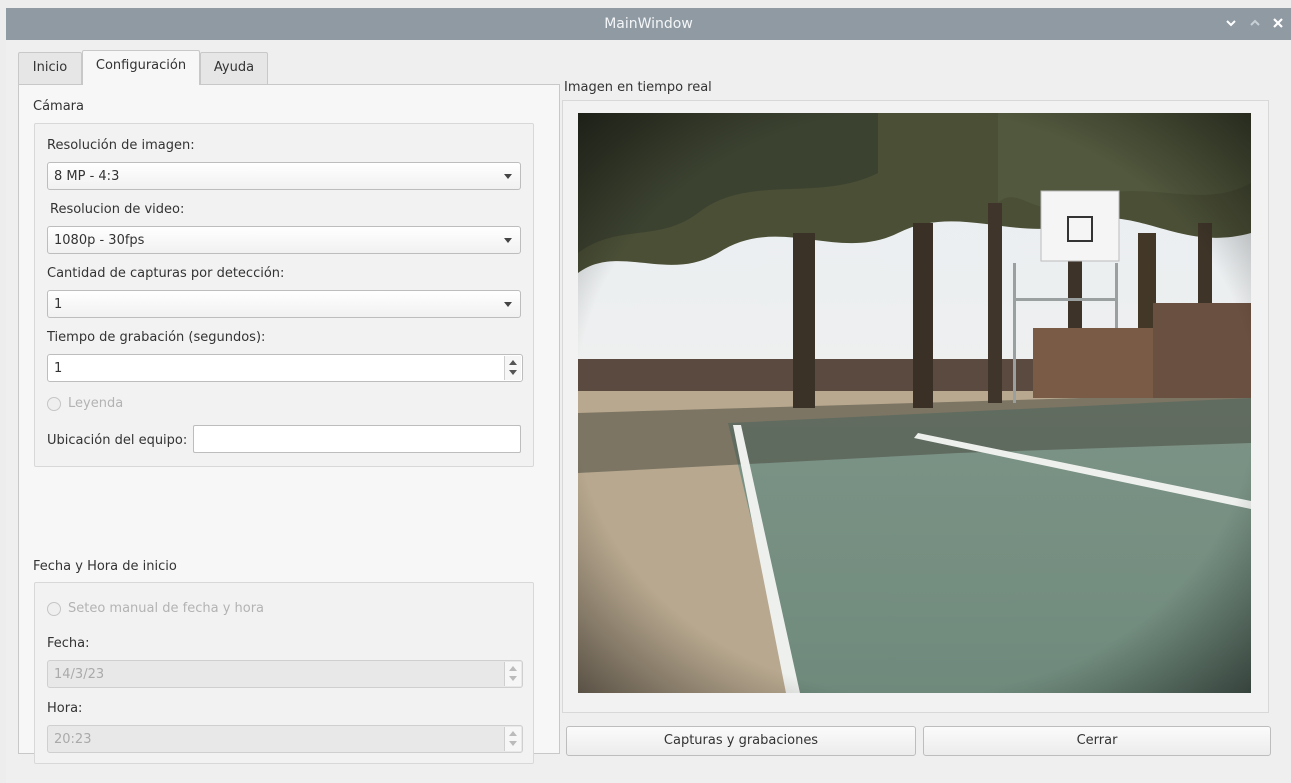 Image resolution: width=1291 pixels, height=783 pixels. Describe the element at coordinates (99, 240) in the screenshot. I see `video-resolution-value: 1080p - 30fps` at that location.